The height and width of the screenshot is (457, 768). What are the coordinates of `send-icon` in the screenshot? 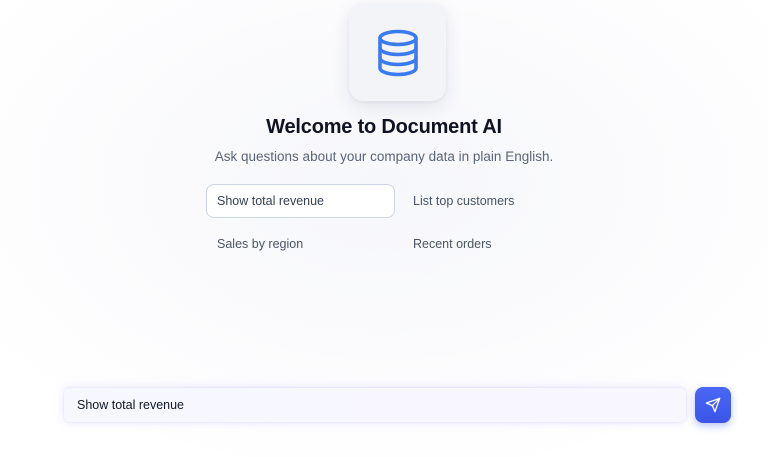 It's located at (713, 405).